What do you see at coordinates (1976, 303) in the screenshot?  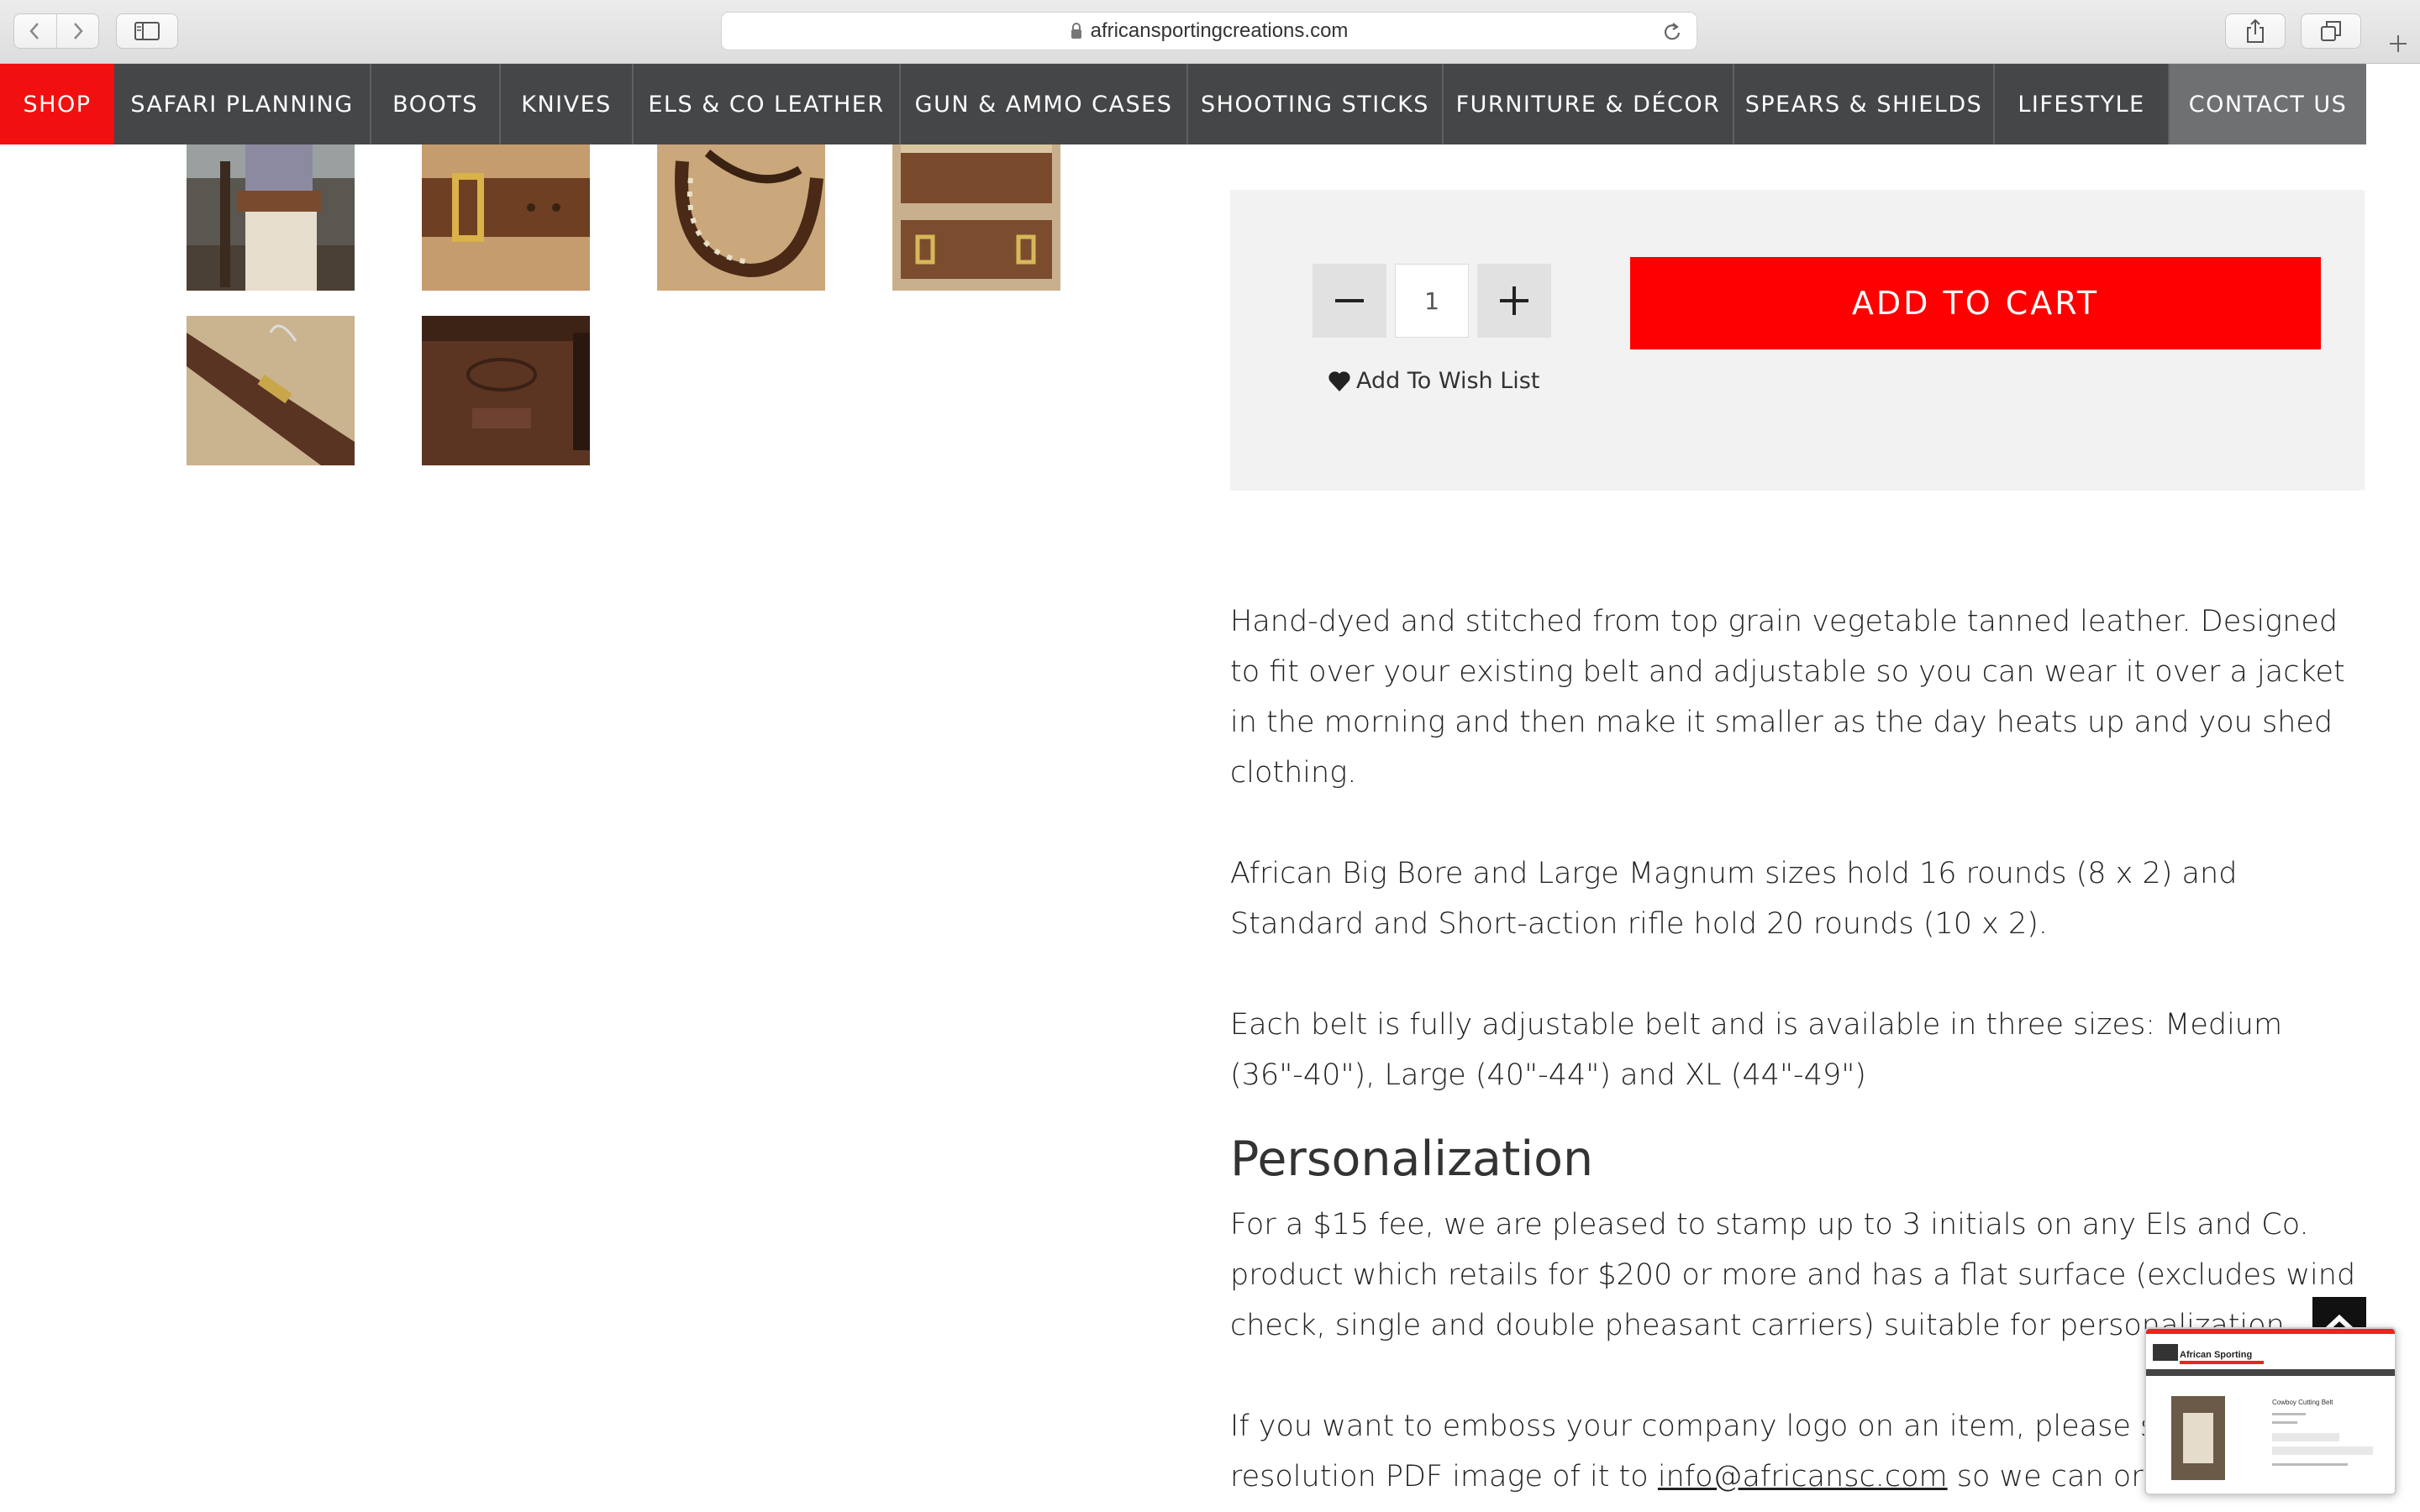 I see `add-to-cart-button: ADD TO CART` at bounding box center [1976, 303].